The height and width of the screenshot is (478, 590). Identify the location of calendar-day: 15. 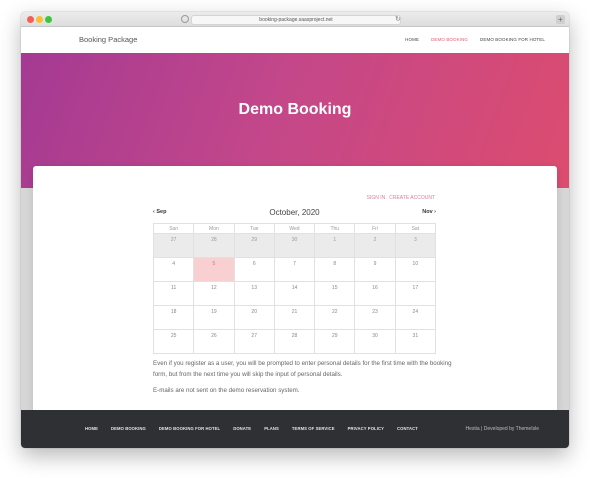
(335, 294).